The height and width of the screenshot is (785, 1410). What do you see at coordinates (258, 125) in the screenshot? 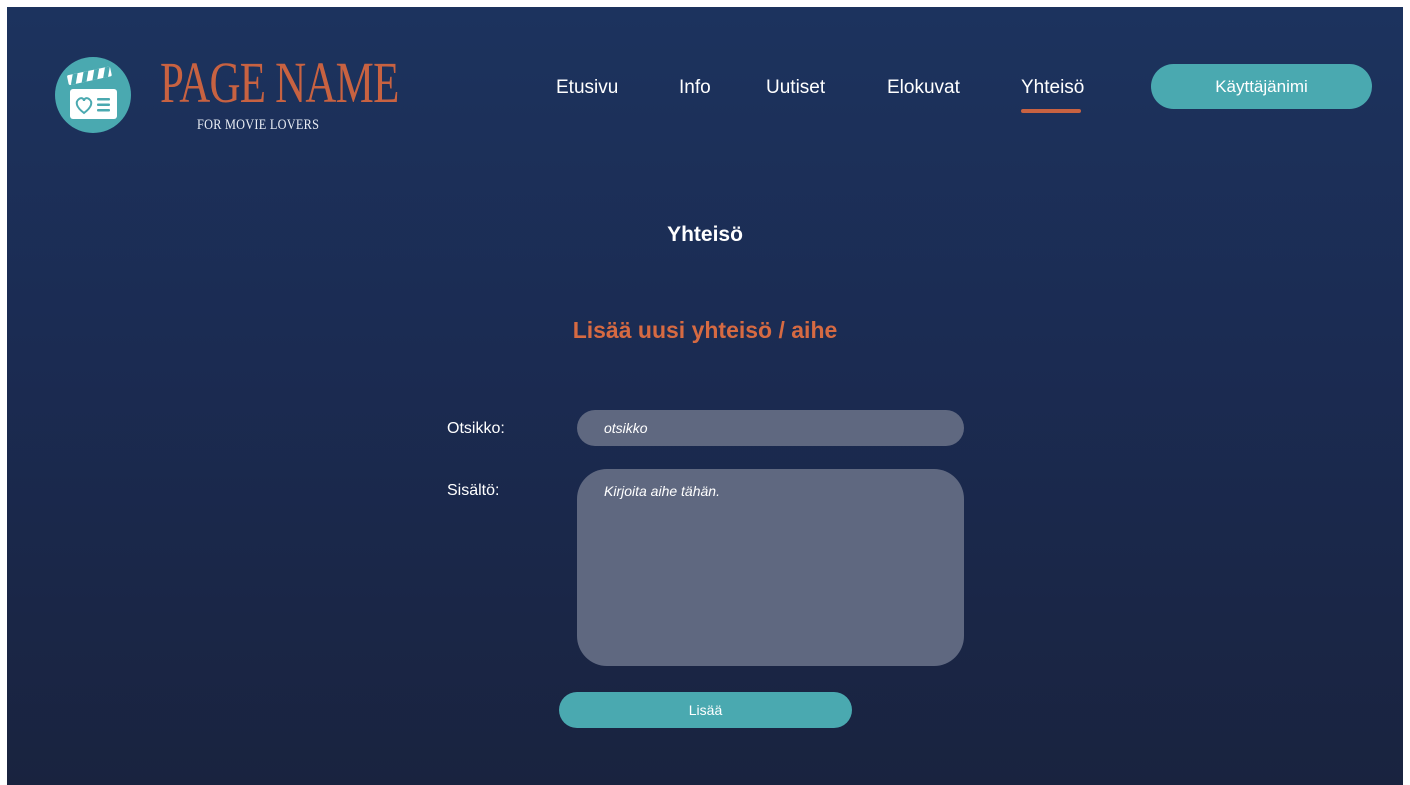
I see `brand-tagline: FOR MOVIE LOVERS` at bounding box center [258, 125].